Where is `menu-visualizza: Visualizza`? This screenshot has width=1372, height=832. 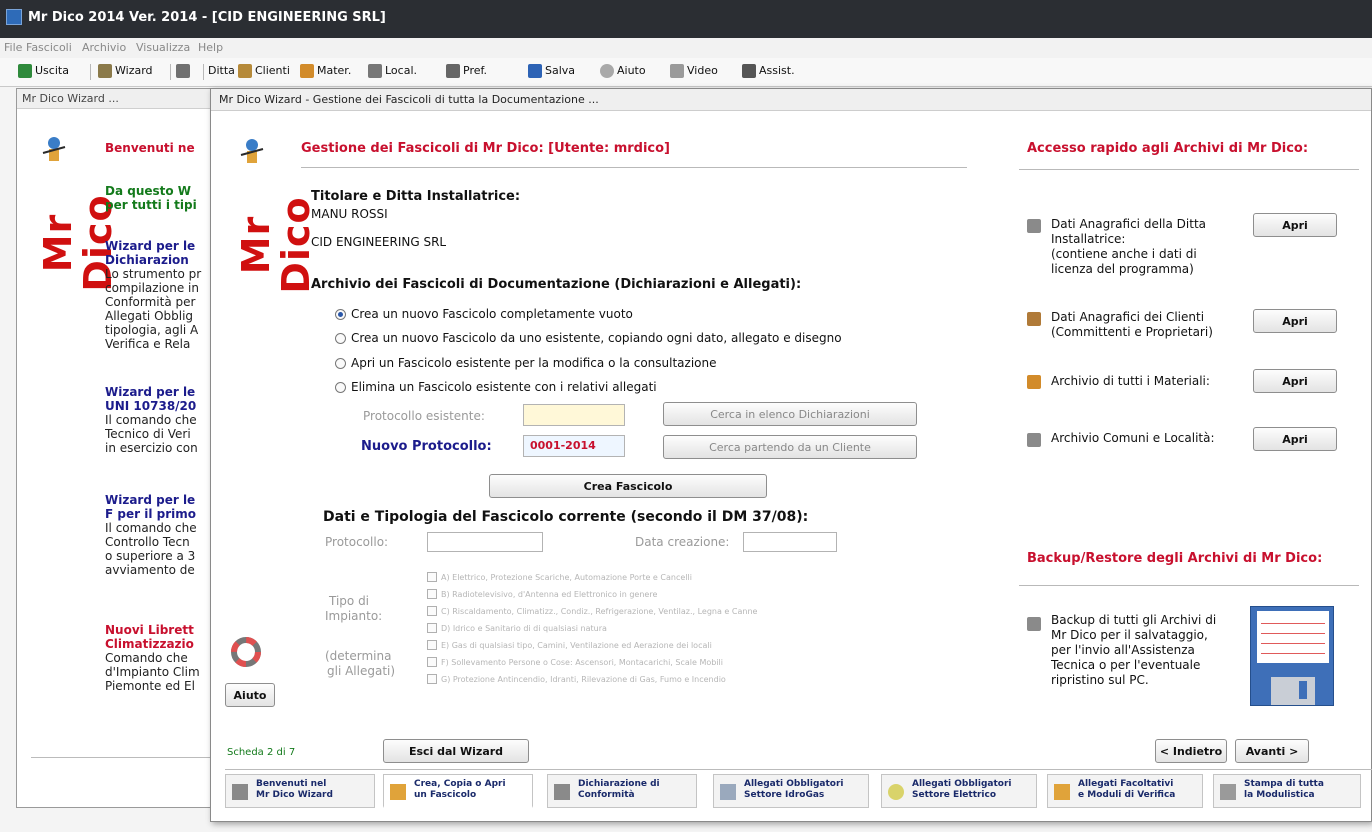
menu-visualizza: Visualizza is located at coordinates (163, 47).